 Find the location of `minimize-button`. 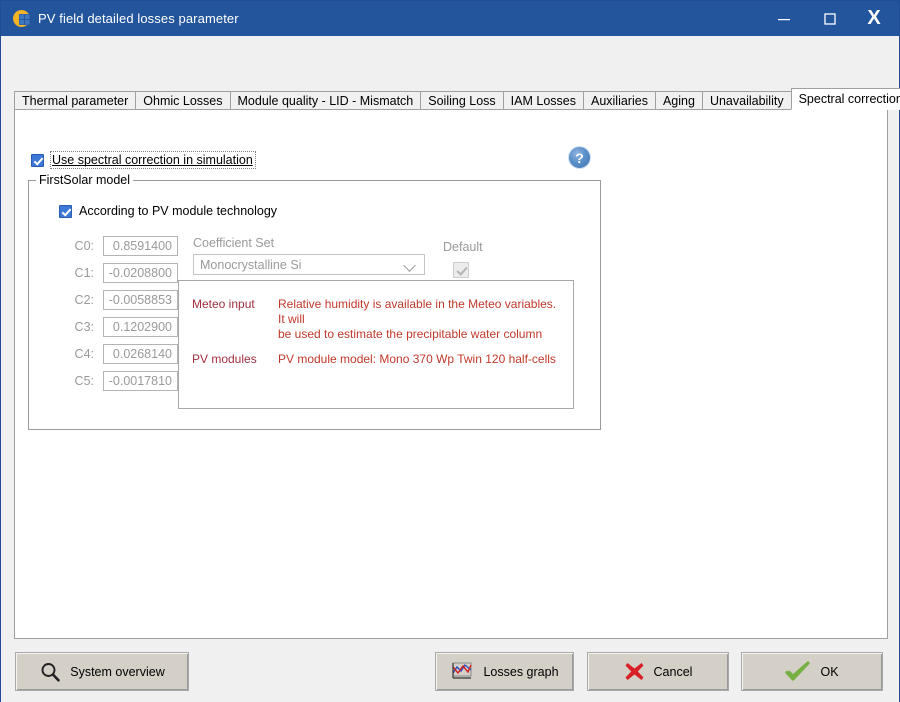

minimize-button is located at coordinates (784, 18).